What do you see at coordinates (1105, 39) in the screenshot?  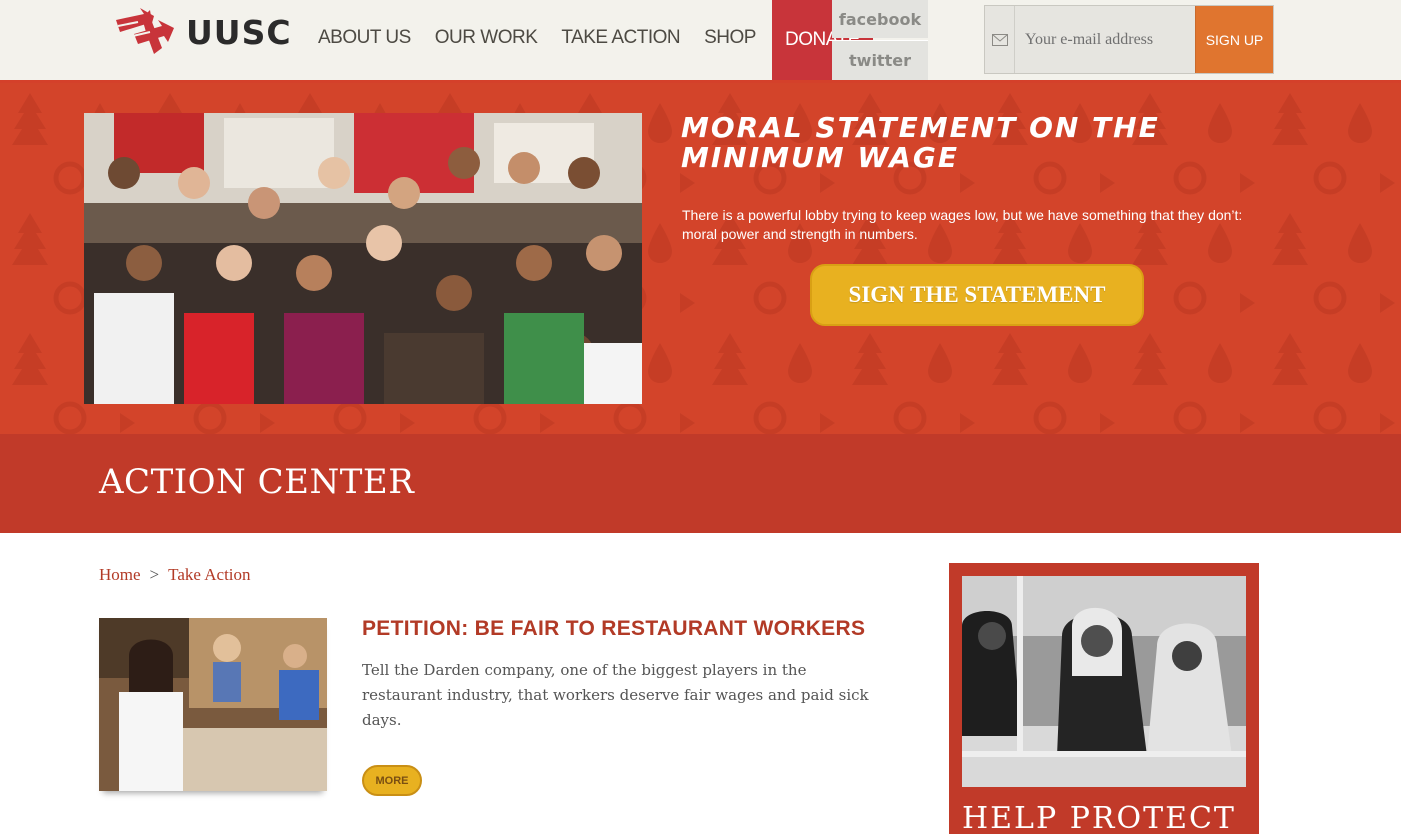 I see `email-input` at bounding box center [1105, 39].